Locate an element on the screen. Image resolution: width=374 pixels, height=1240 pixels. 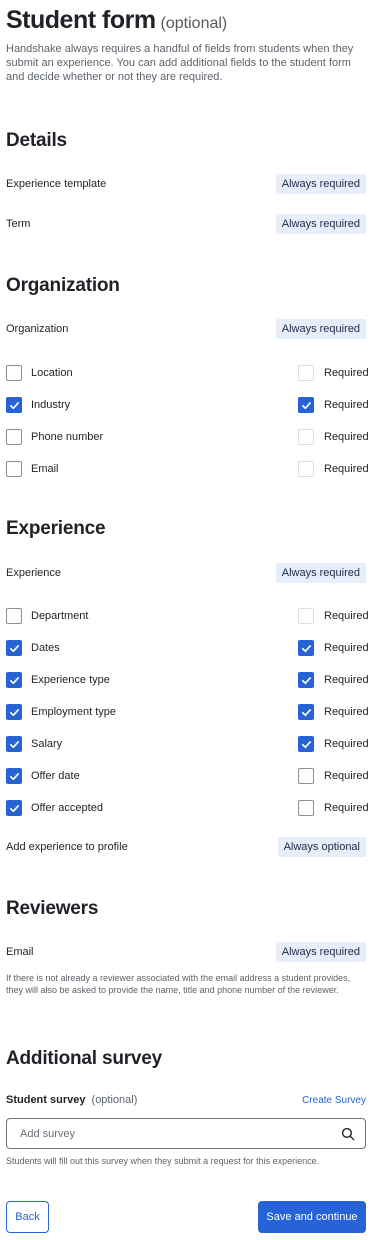
organization-row-label: Organization is located at coordinates (37, 329).